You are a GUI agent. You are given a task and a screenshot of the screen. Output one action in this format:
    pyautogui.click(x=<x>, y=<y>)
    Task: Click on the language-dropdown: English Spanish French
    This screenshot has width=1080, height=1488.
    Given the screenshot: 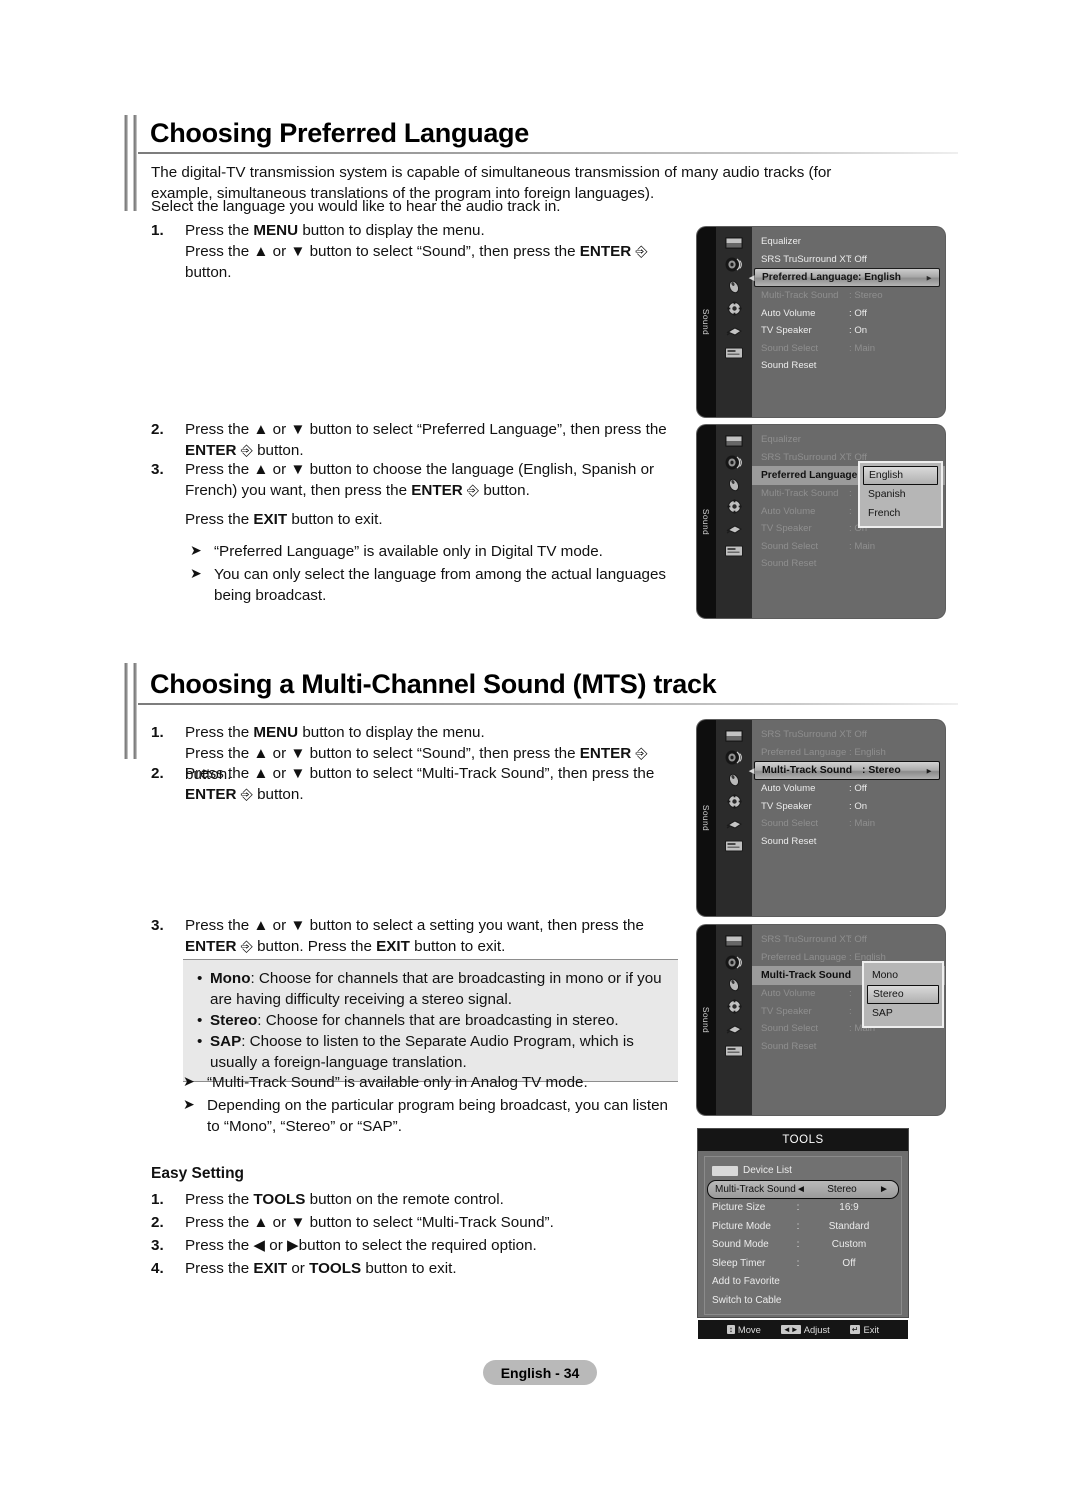 What is the action you would take?
    pyautogui.click(x=900, y=494)
    